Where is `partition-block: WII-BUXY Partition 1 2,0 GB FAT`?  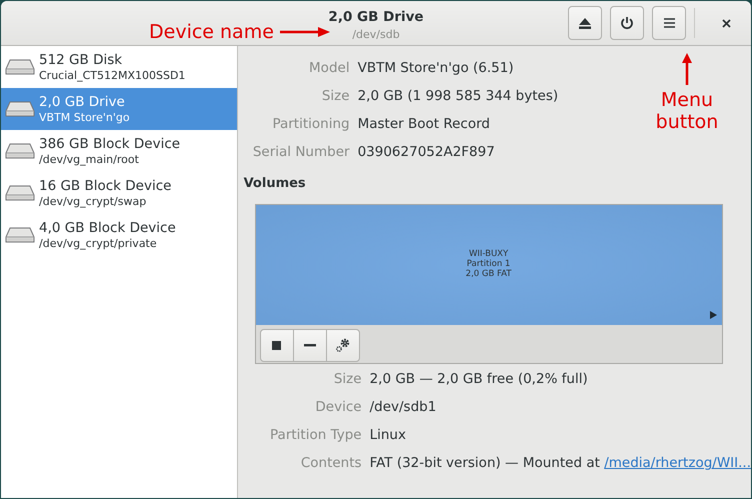
partition-block: WII-BUXY Partition 1 2,0 GB FAT is located at coordinates (489, 264).